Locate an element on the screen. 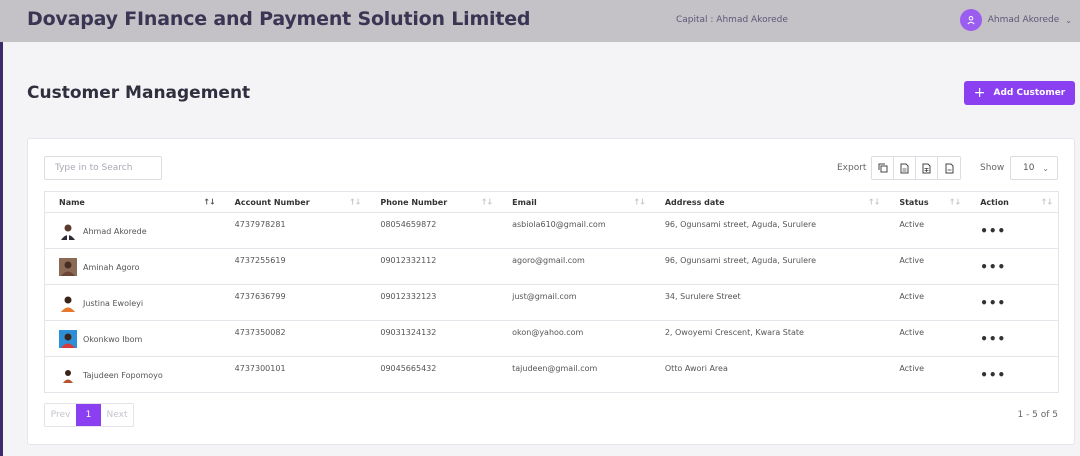  search-input is located at coordinates (103, 168).